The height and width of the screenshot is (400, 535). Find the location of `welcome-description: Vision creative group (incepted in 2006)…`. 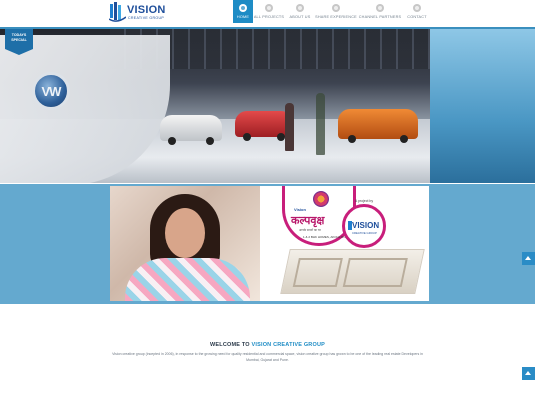

welcome-description: Vision creative group (incepted in 2006)… is located at coordinates (267, 357).